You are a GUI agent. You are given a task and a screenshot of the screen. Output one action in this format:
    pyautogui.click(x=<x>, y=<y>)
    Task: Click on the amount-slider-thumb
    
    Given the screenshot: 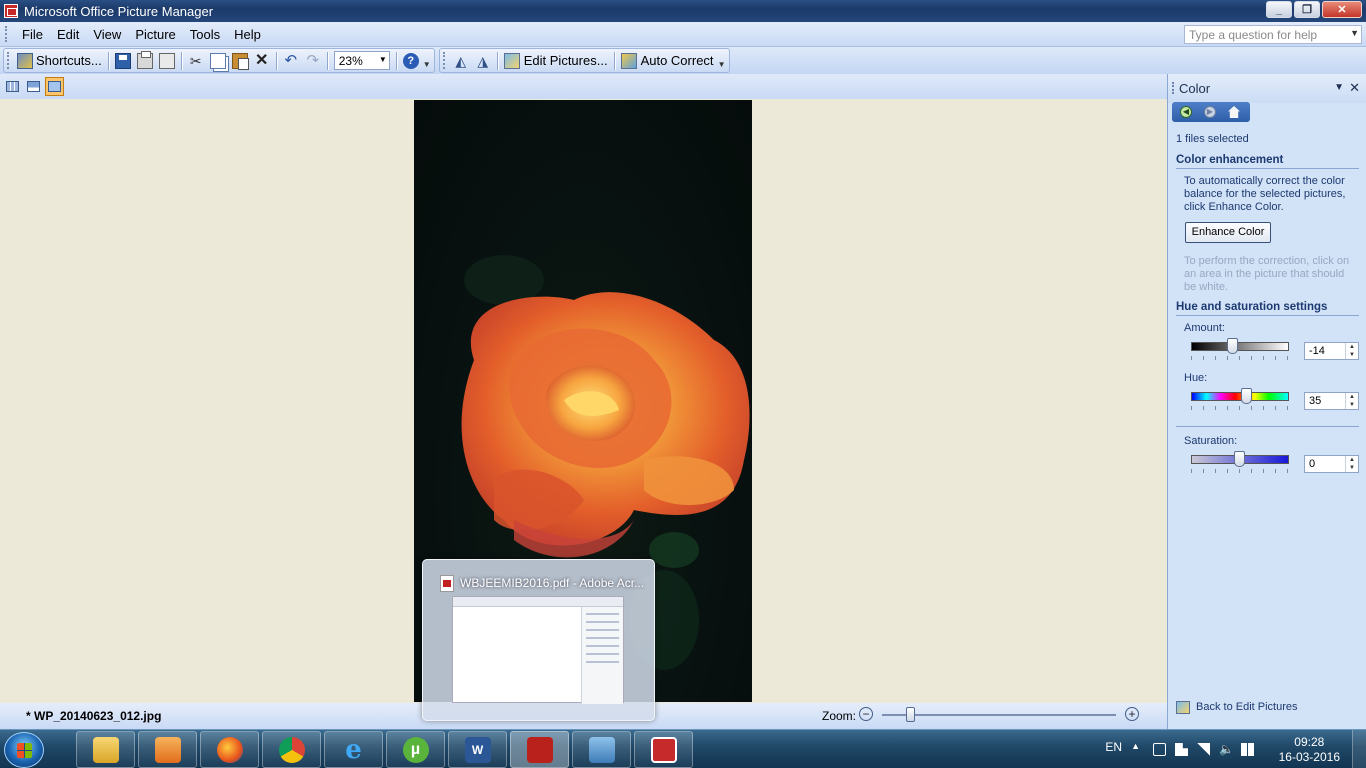 What is the action you would take?
    pyautogui.click(x=1233, y=346)
    